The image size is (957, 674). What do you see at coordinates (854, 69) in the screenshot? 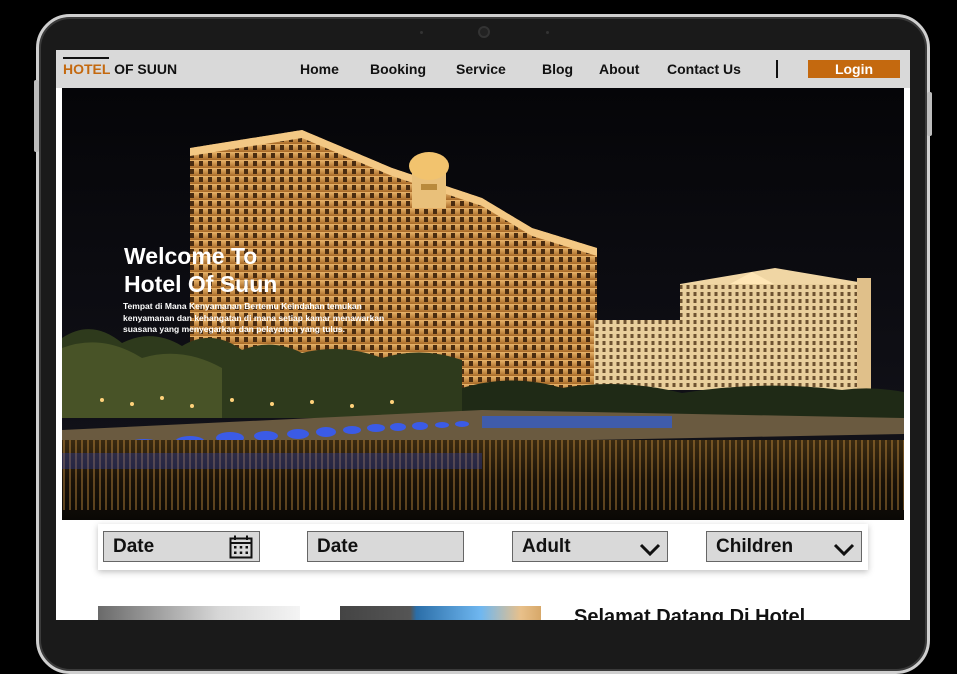
I see `login-button: Login` at bounding box center [854, 69].